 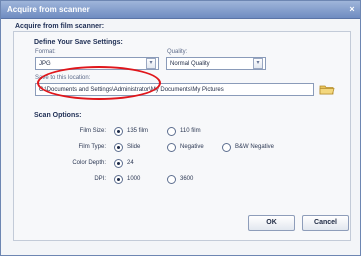 I want to click on radio-bw-negative-label: B&W Negative, so click(x=255, y=147).